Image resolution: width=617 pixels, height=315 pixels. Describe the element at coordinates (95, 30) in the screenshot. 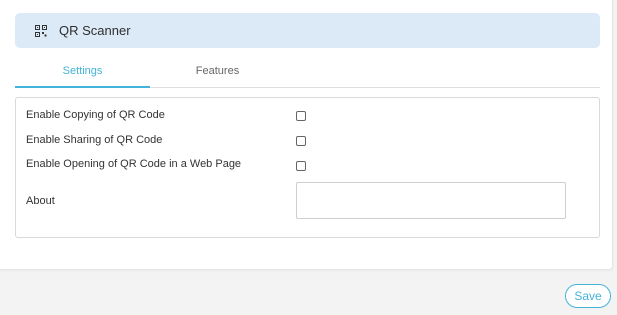

I see `page-title: QR Scanner` at that location.